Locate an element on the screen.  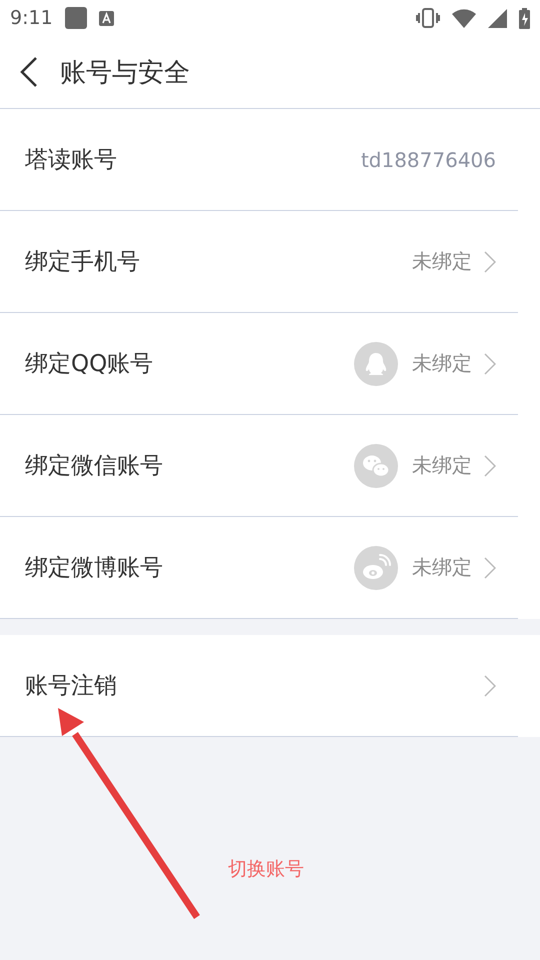
row-label: 塔读账号 is located at coordinates (71, 160).